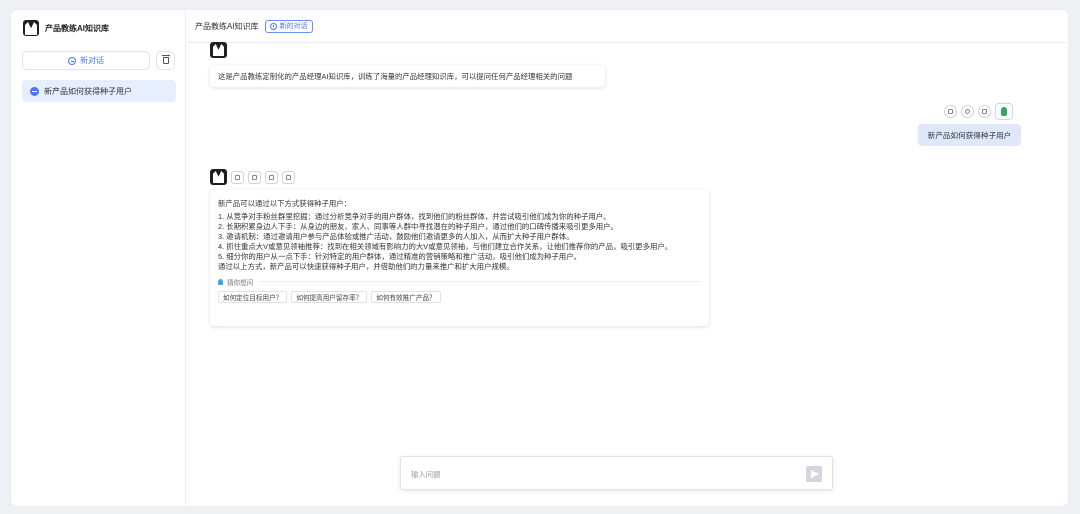  I want to click on new-chat-button: 新对话, so click(86, 60).